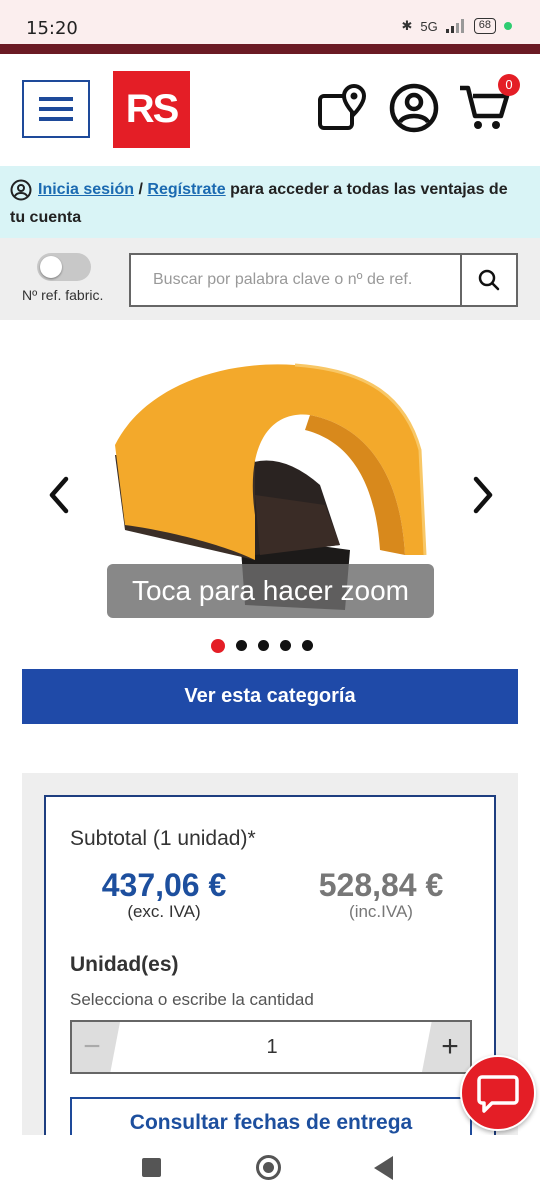  Describe the element at coordinates (383, 1168) in the screenshot. I see `back-icon` at that location.